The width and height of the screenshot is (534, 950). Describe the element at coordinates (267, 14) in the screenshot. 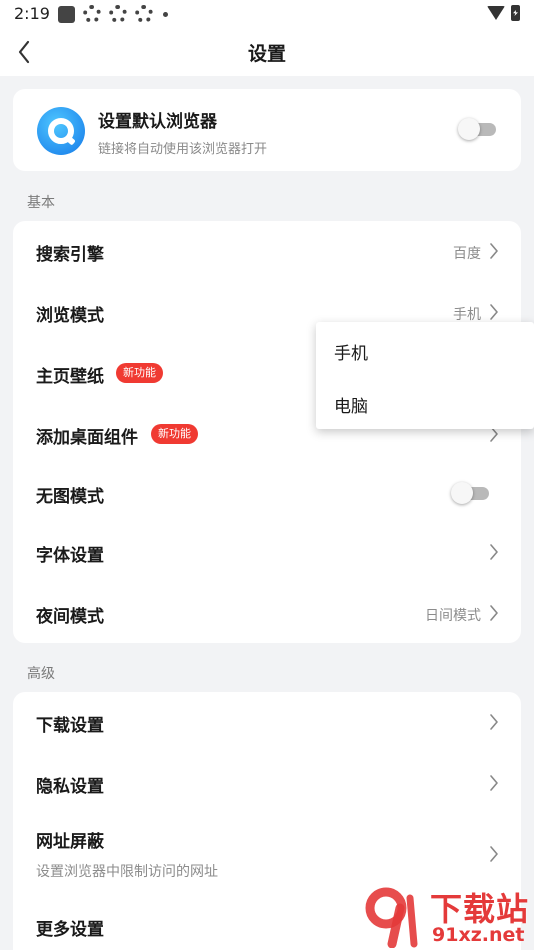

I see `status-bar: 2:19` at that location.